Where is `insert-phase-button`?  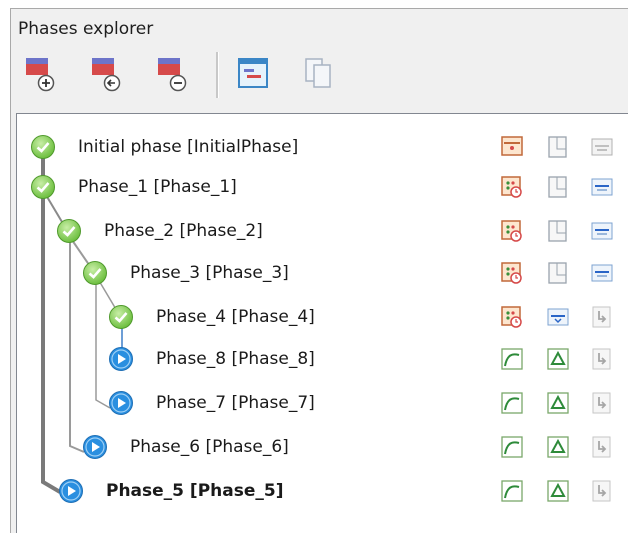
insert-phase-button is located at coordinates (43, 76).